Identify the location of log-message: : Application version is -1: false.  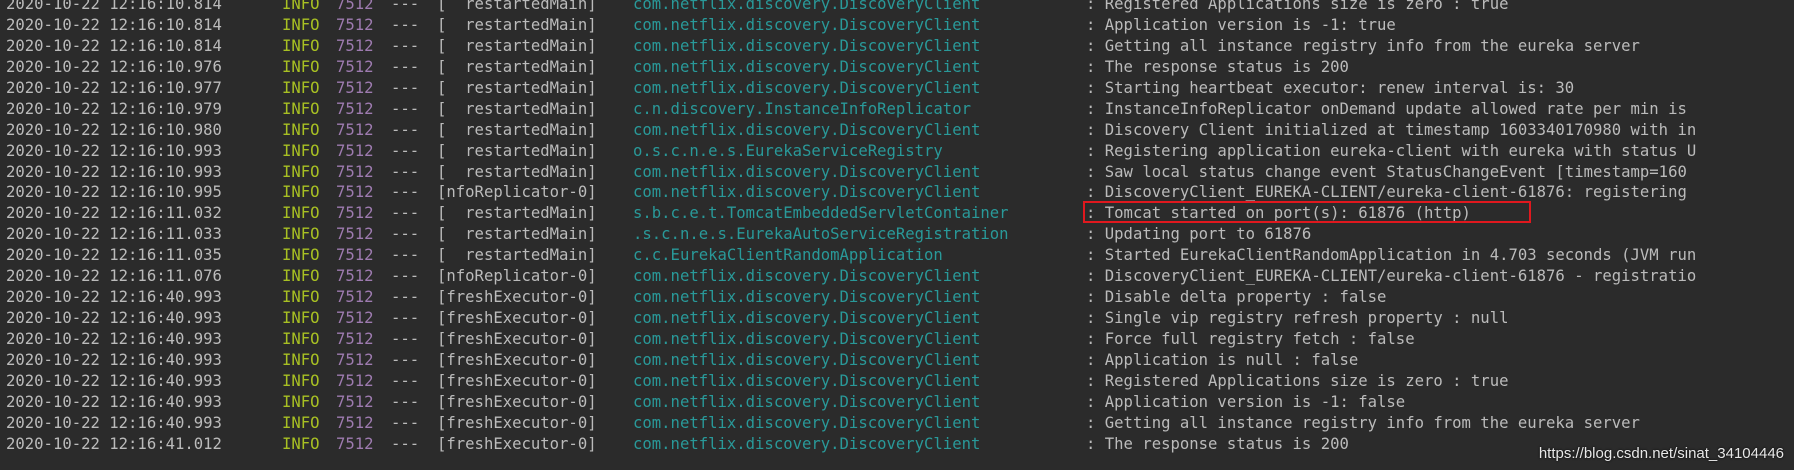
(1246, 401).